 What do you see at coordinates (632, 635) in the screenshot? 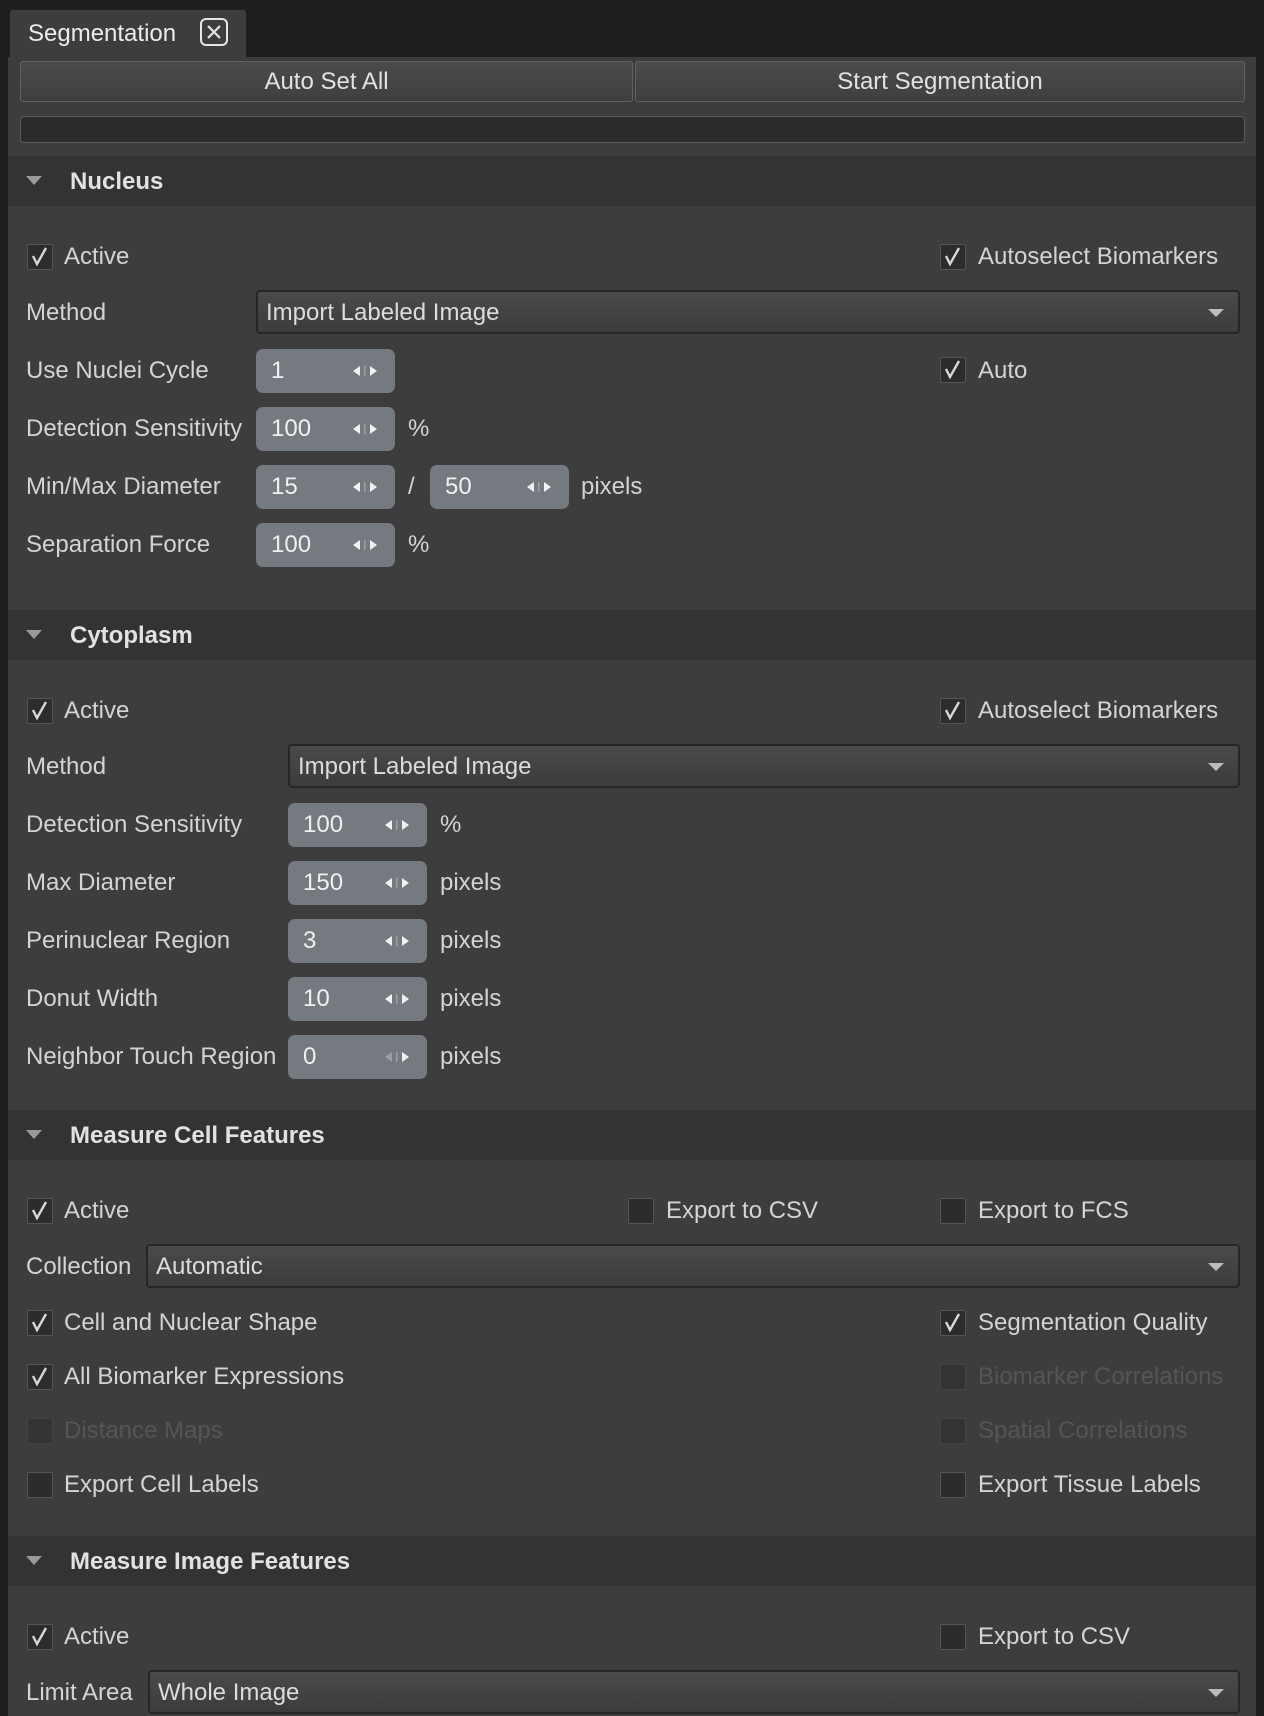
I see `section-cytoplasm-header: Cytoplasm` at bounding box center [632, 635].